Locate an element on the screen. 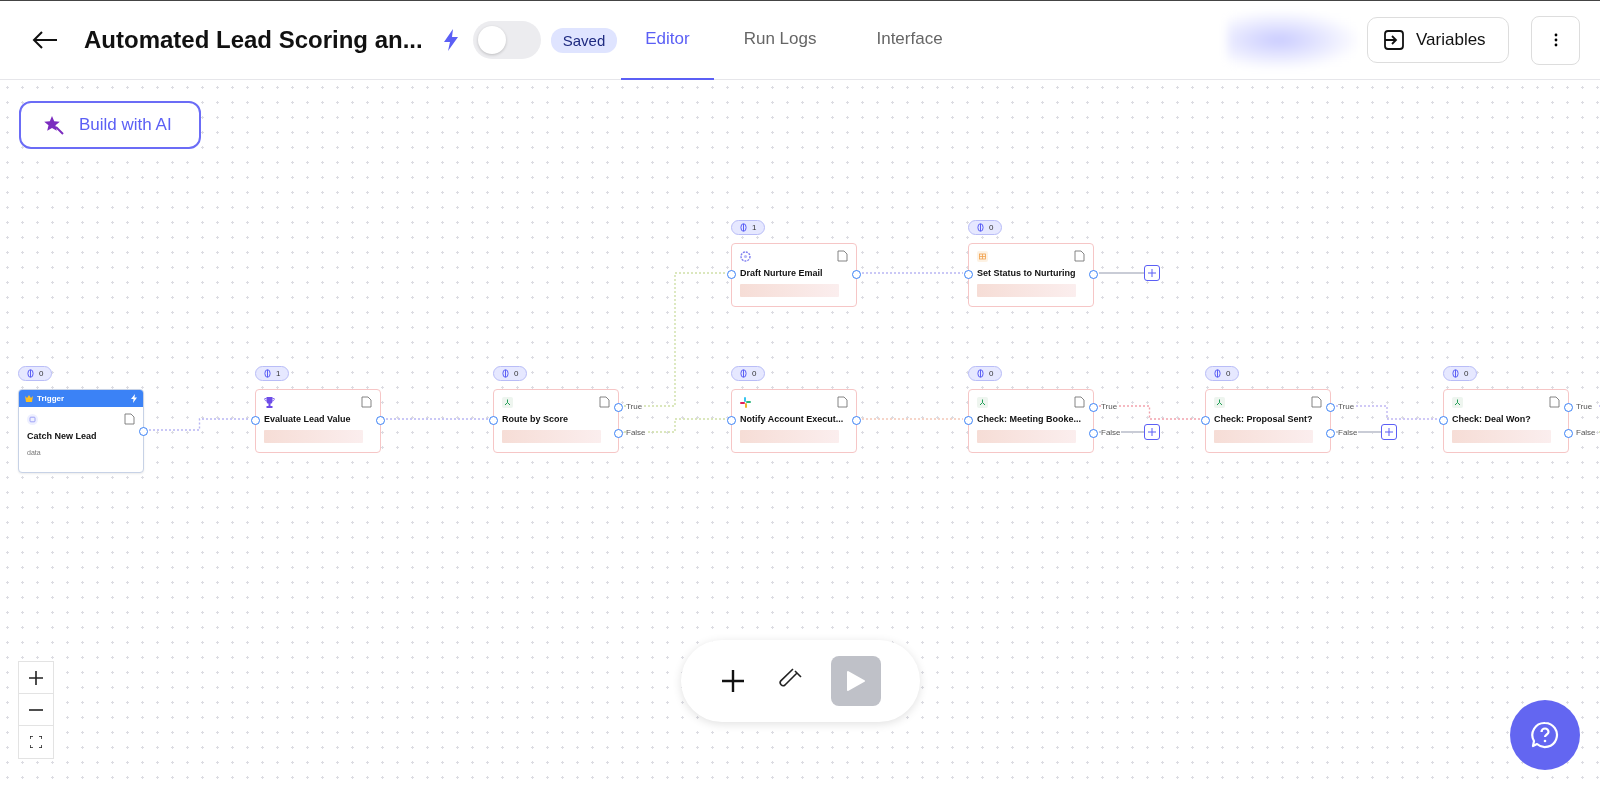  crown-icon is located at coordinates (29, 398).